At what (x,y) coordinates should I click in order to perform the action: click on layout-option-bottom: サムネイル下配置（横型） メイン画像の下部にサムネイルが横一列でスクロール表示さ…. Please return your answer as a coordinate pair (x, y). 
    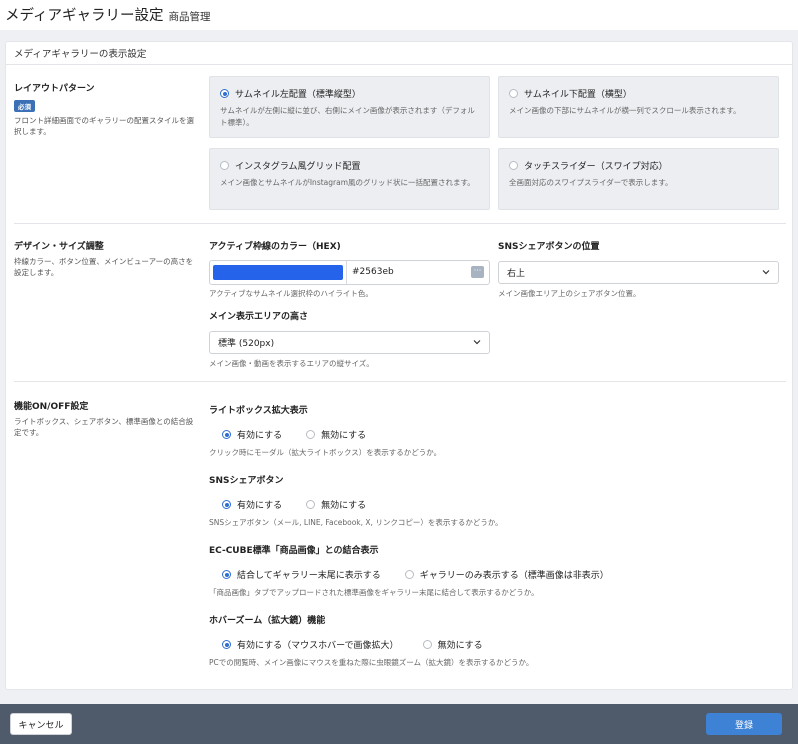
    Looking at the image, I should click on (638, 107).